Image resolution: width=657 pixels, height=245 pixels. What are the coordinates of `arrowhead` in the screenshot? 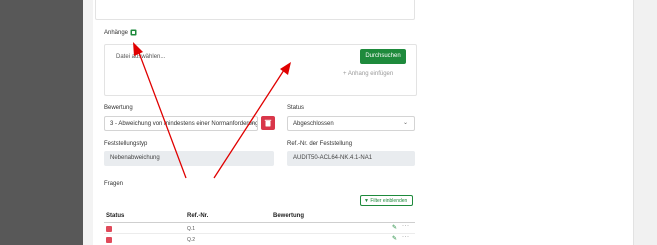 It's located at (138, 49).